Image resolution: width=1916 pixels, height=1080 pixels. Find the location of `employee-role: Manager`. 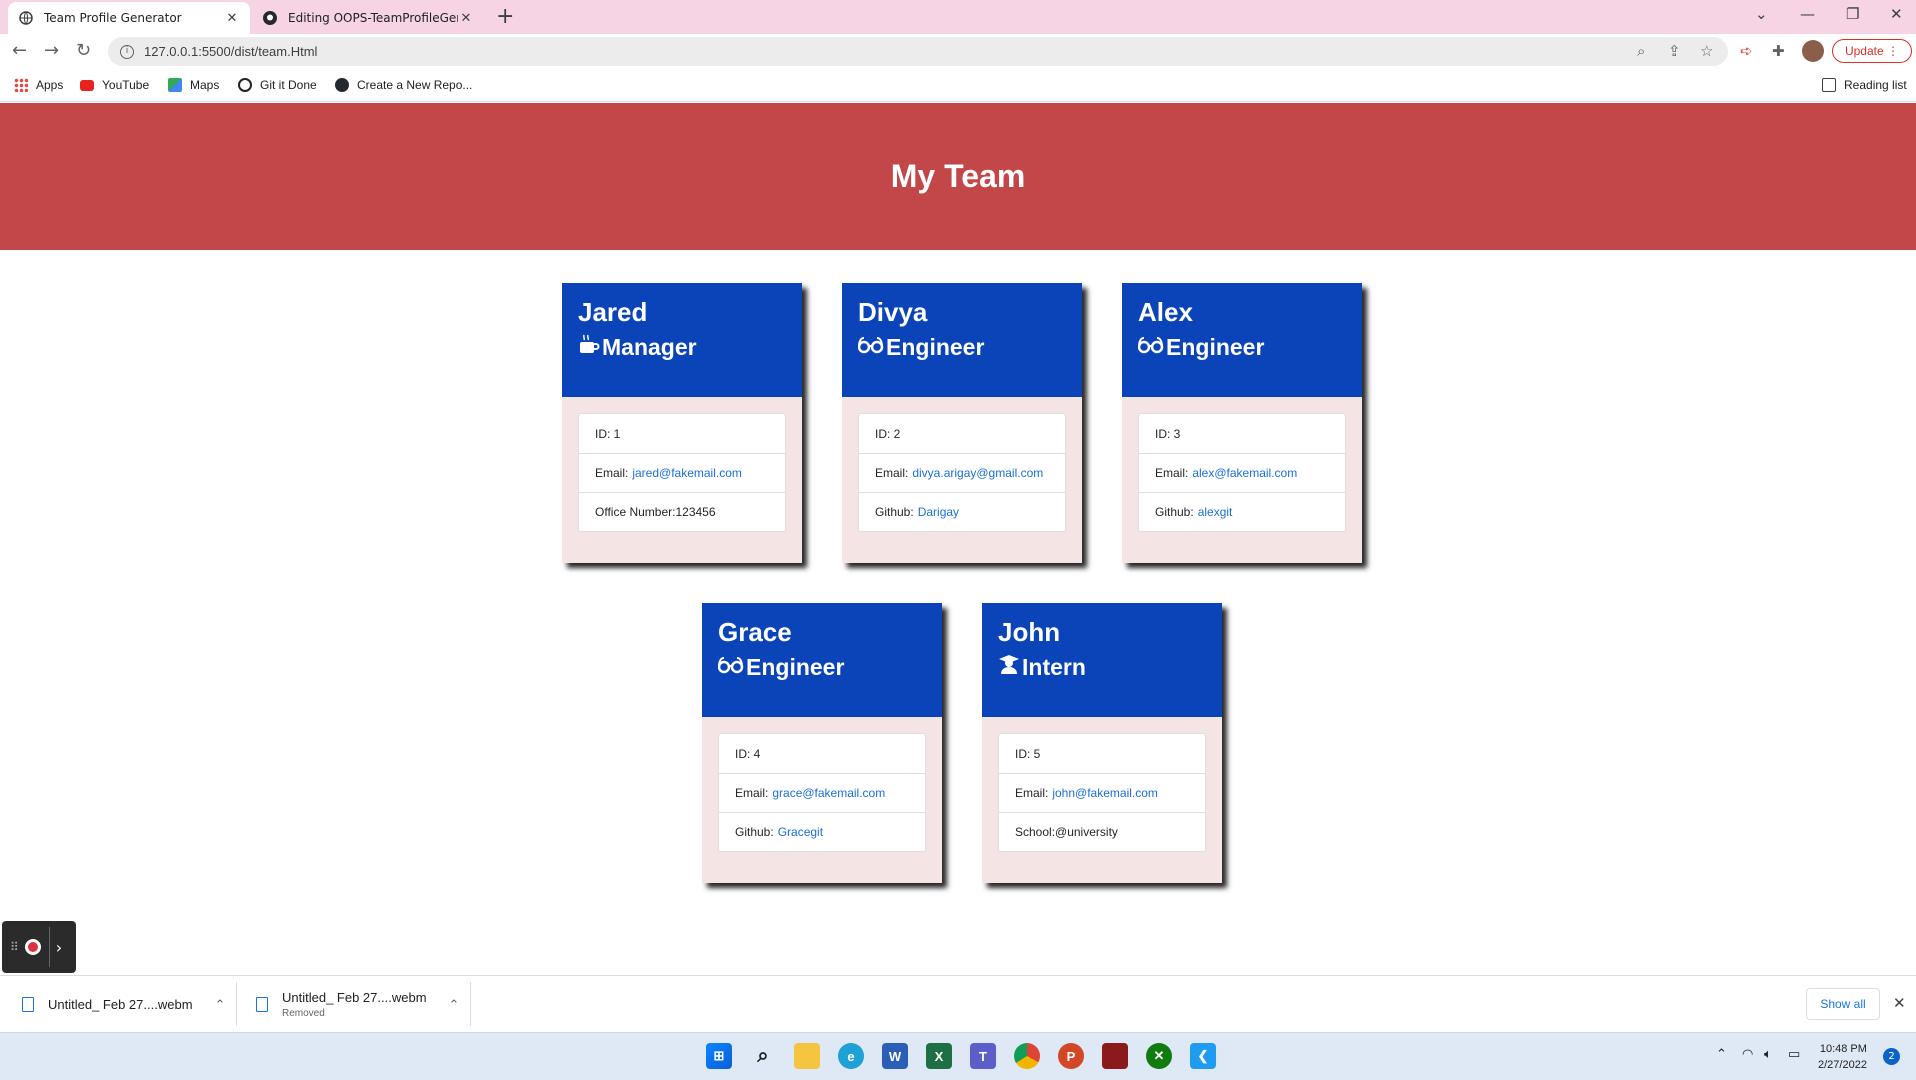

employee-role: Manager is located at coordinates (682, 347).